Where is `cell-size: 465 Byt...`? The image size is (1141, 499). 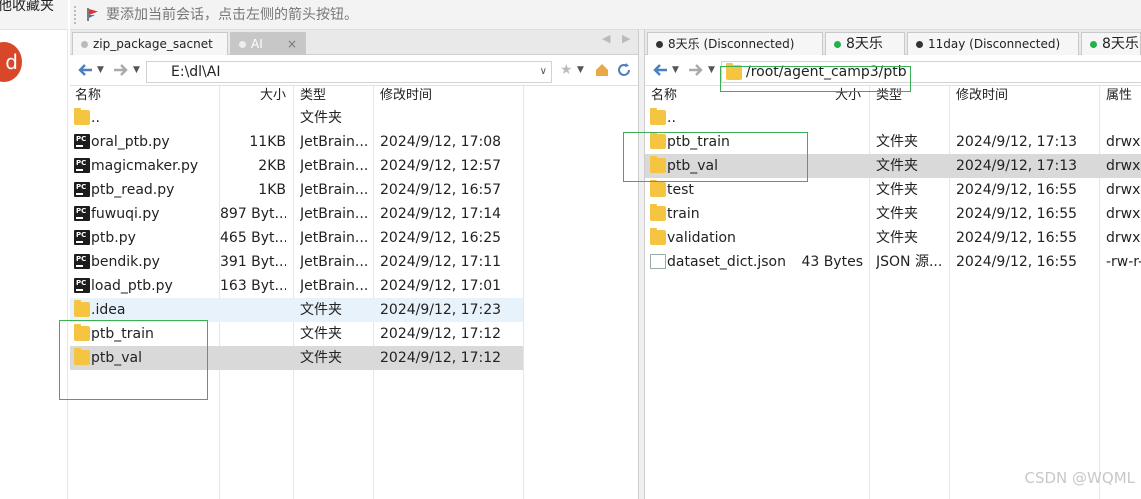
cell-size: 465 Byt... is located at coordinates (253, 238).